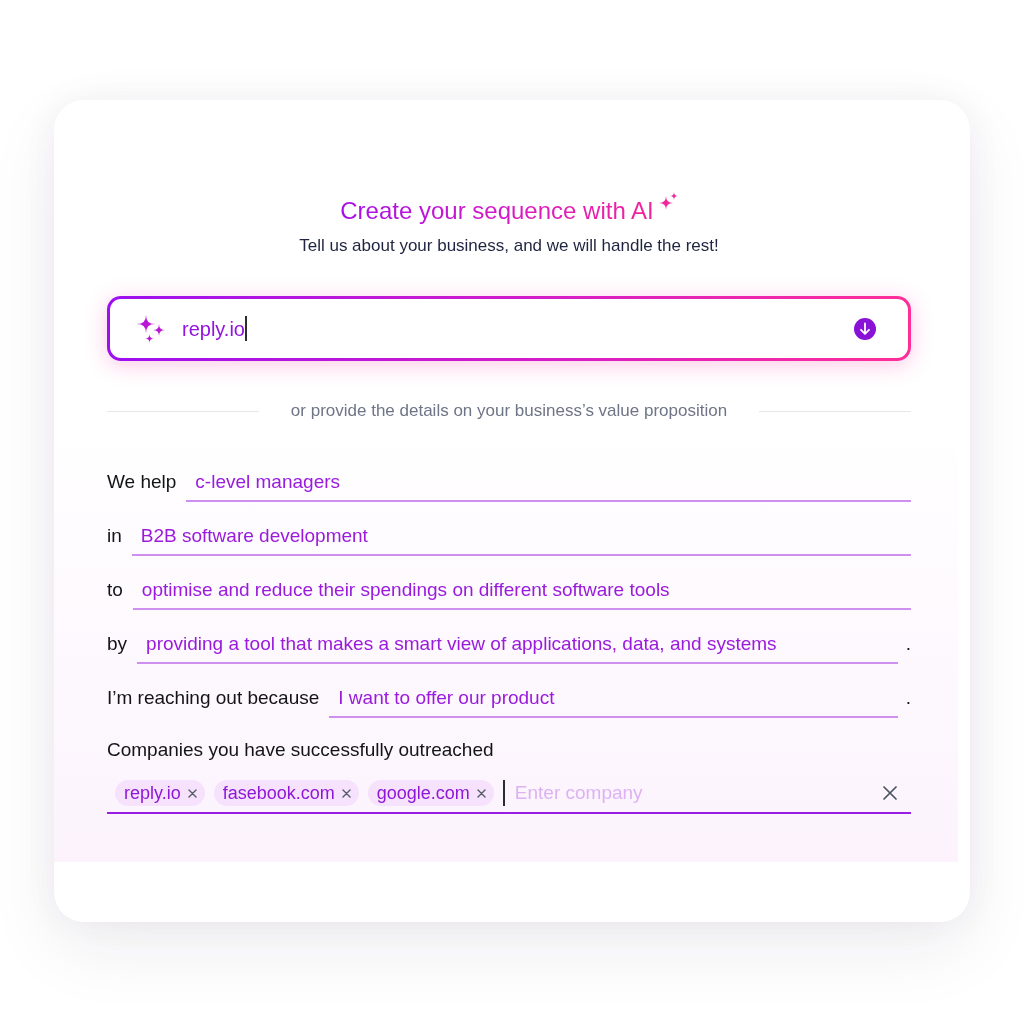 The height and width of the screenshot is (1024, 1024). I want to click on field-label: We help, so click(142, 482).